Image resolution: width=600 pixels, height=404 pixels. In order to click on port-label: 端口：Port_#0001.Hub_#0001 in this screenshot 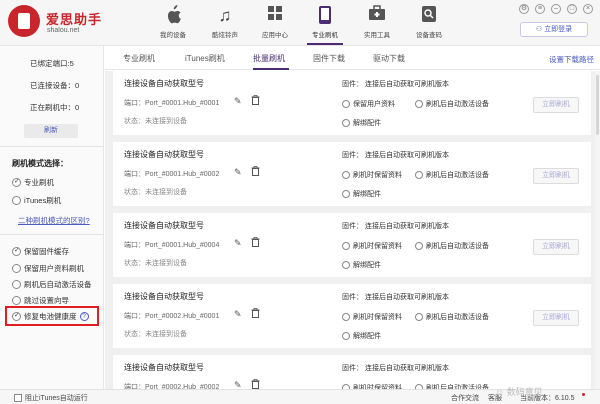, I will do `click(172, 103)`.